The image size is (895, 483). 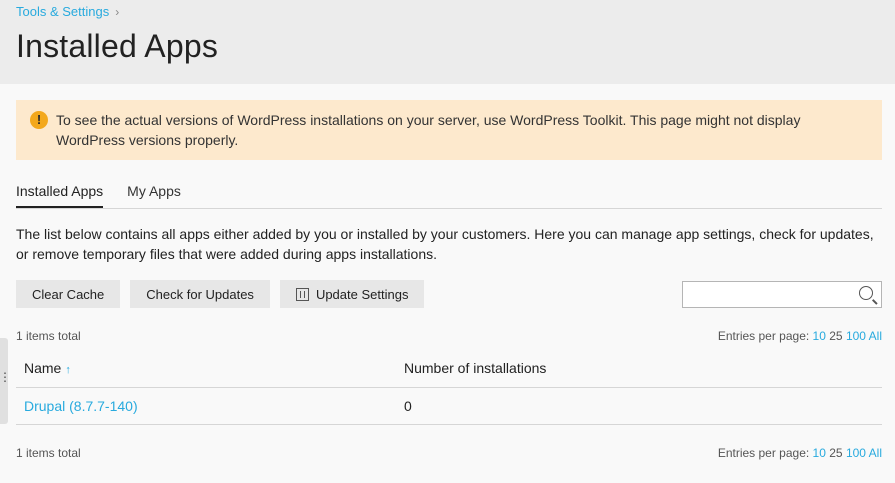 I want to click on clear-cache-label: Clear Cache, so click(x=68, y=294).